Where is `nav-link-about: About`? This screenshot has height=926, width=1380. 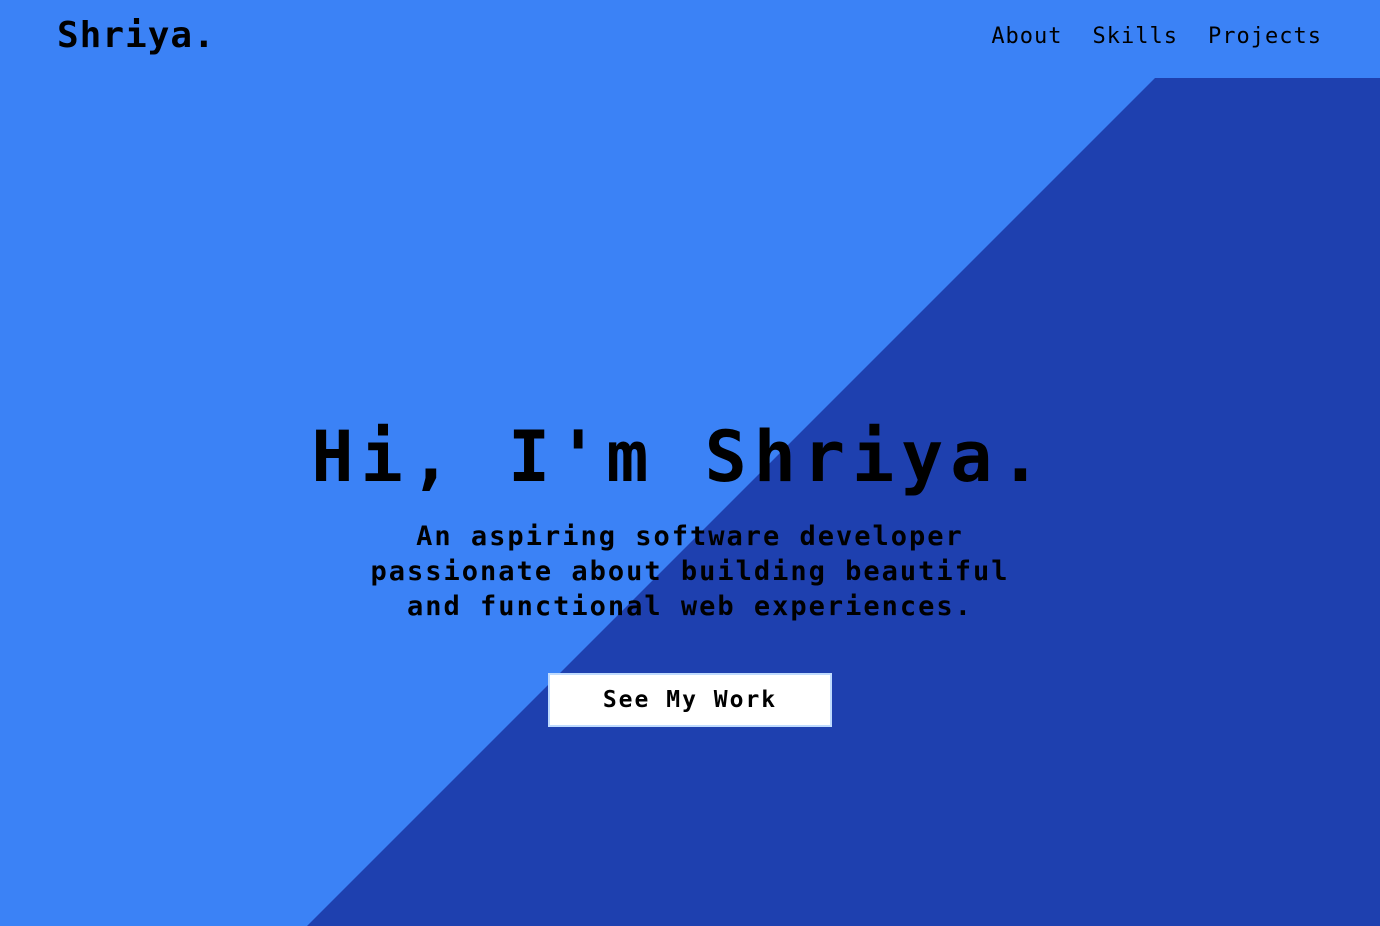 nav-link-about: About is located at coordinates (1026, 36).